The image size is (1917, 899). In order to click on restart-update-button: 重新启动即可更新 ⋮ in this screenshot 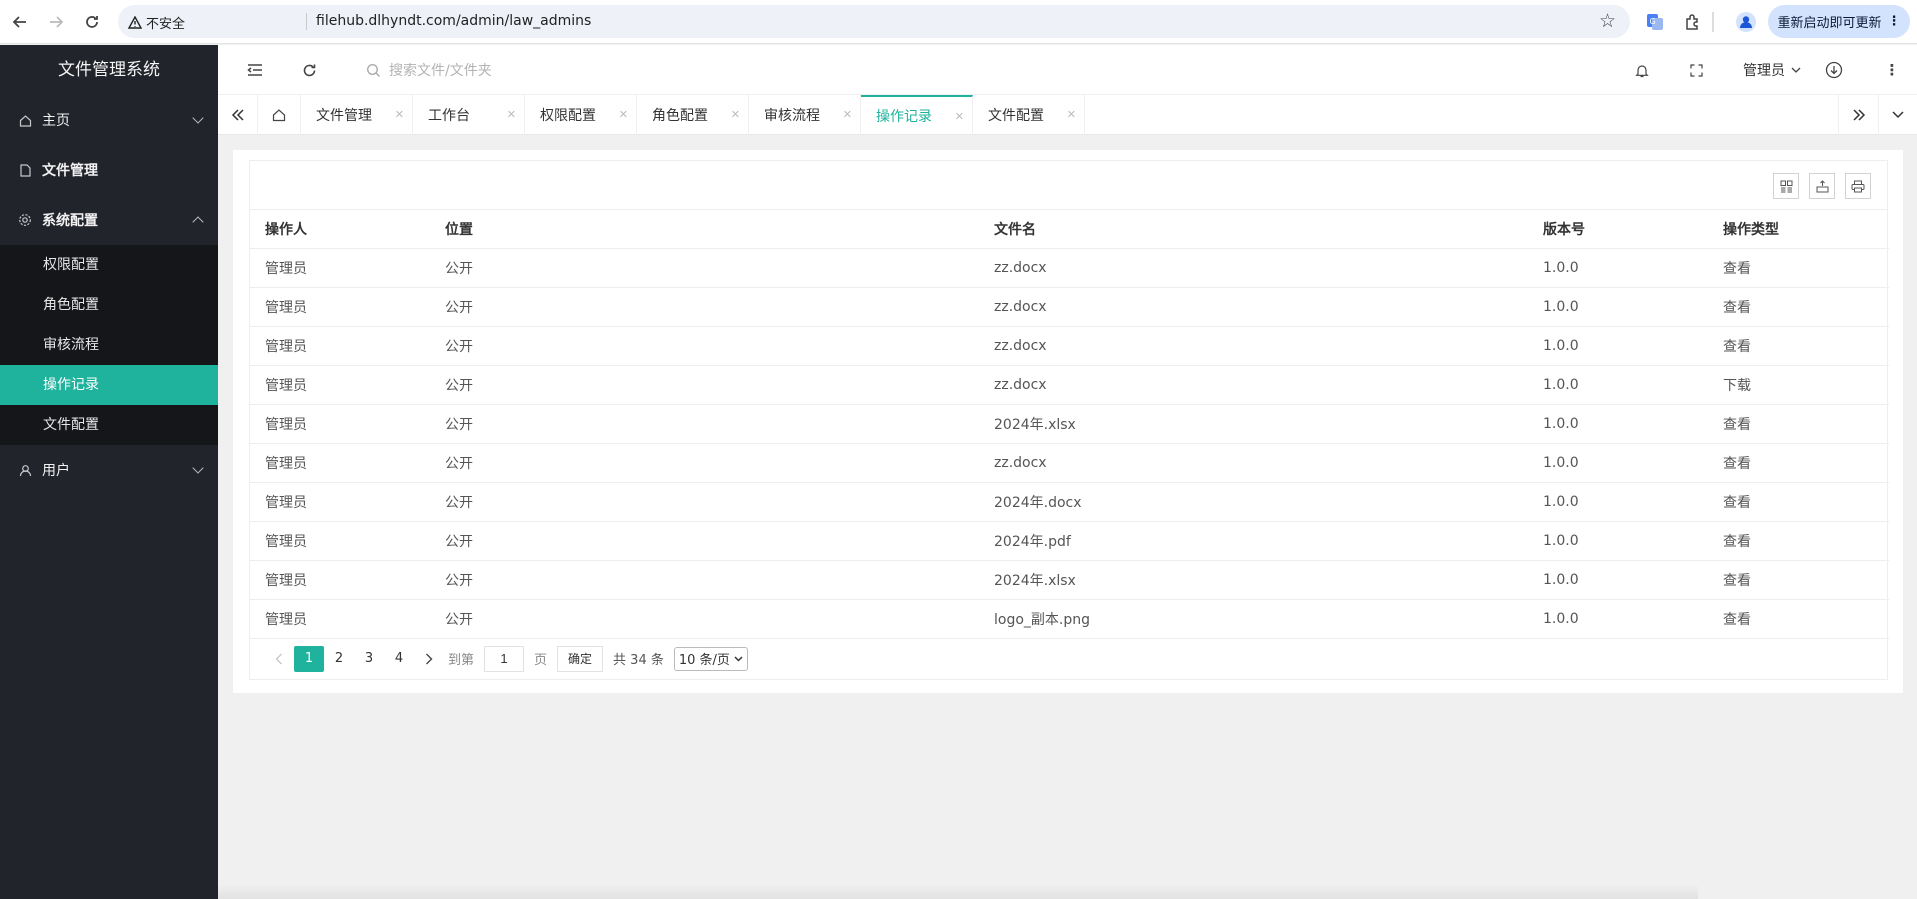, I will do `click(1839, 21)`.